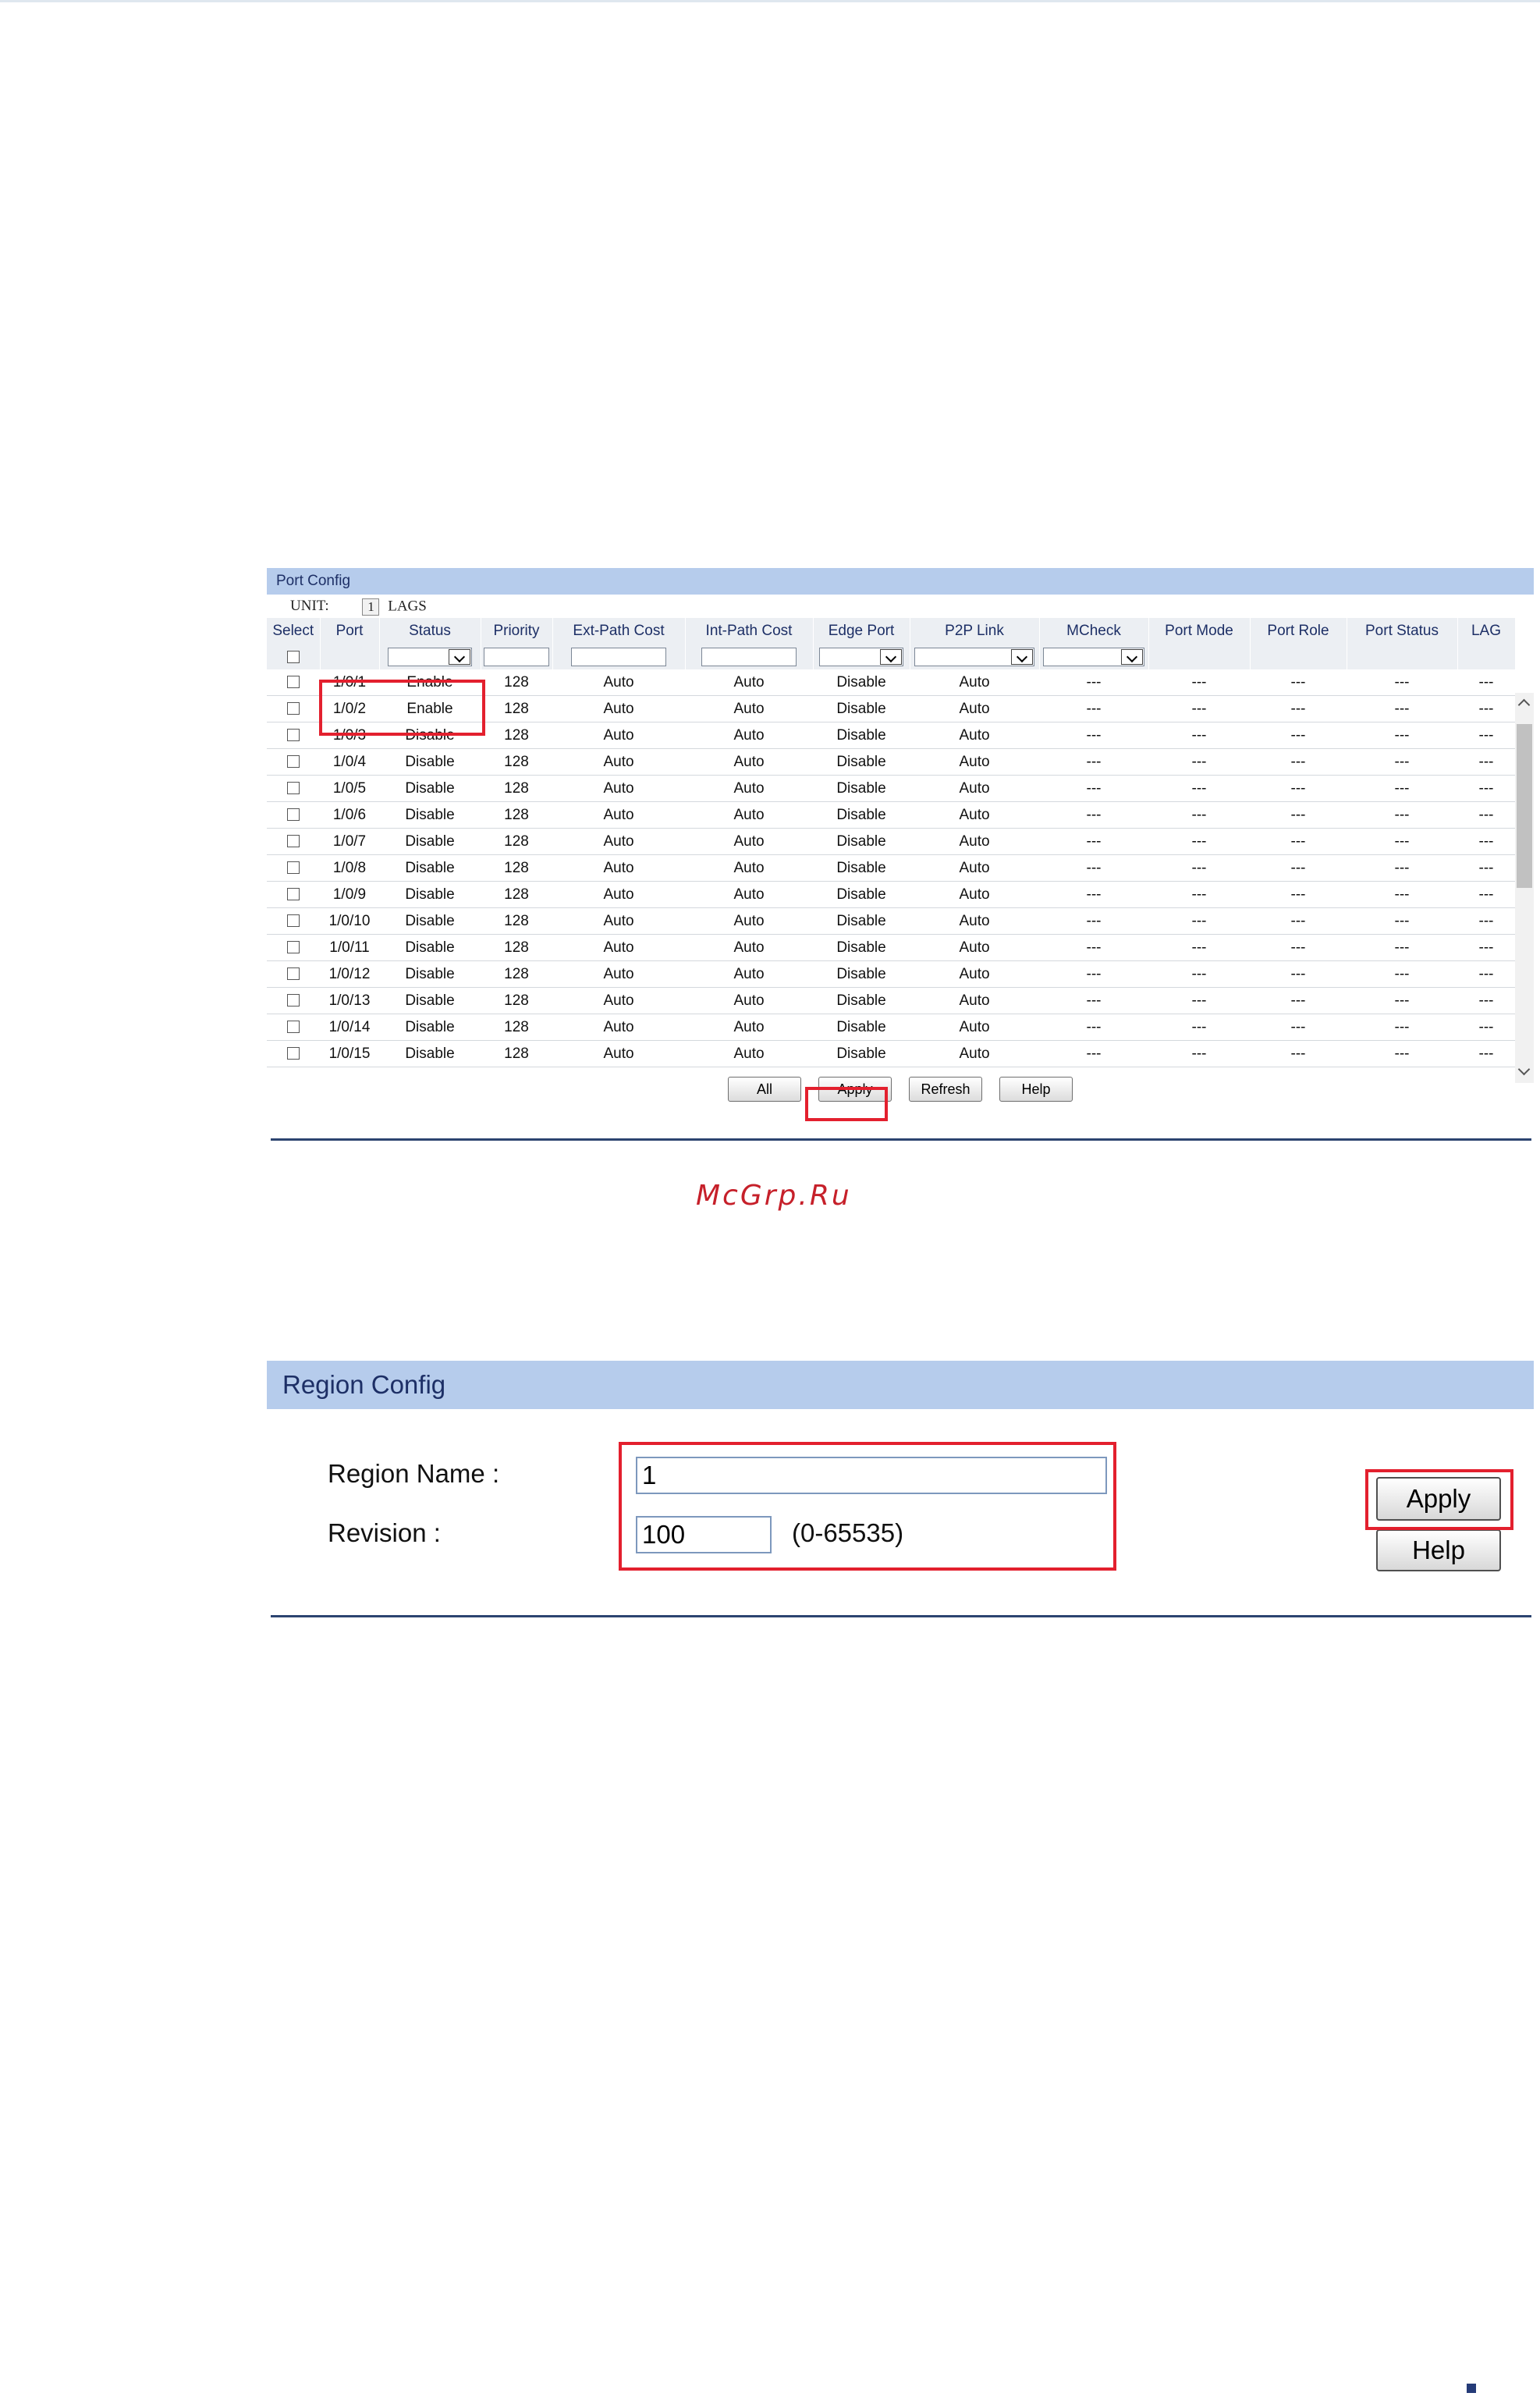  Describe the element at coordinates (861, 657) in the screenshot. I see `edge-port-filter-select` at that location.